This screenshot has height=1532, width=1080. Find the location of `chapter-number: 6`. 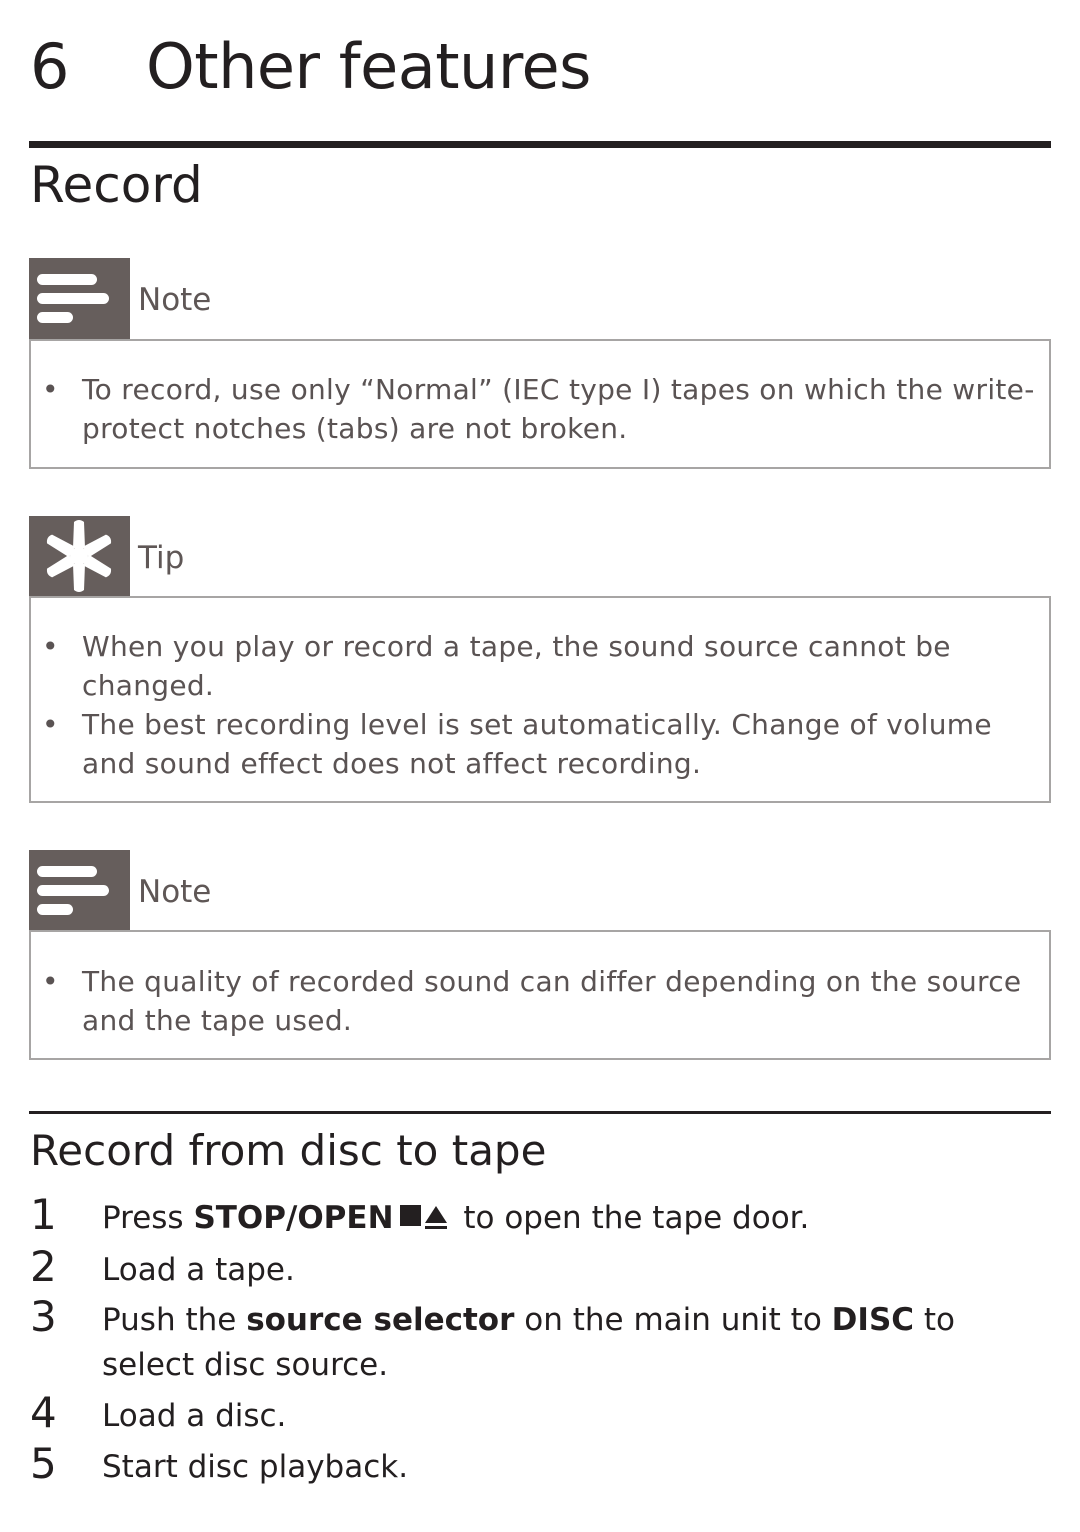

chapter-number: 6 is located at coordinates (50, 66).